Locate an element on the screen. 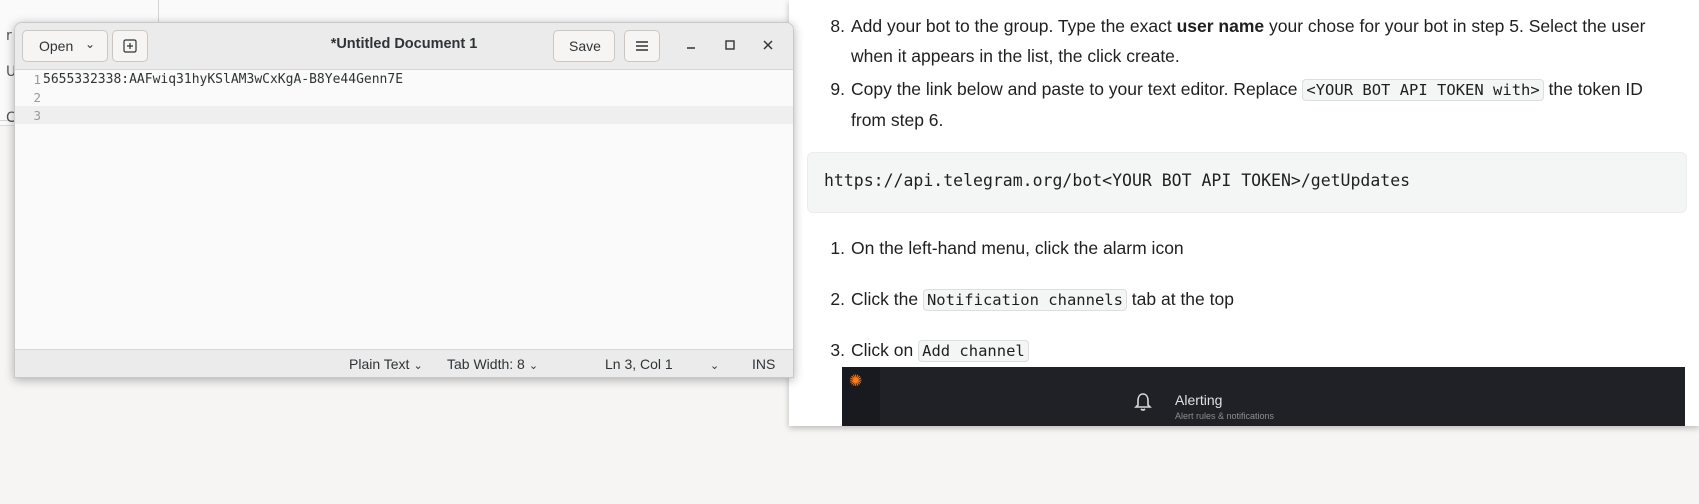  current-line-highlight is located at coordinates (404, 115).